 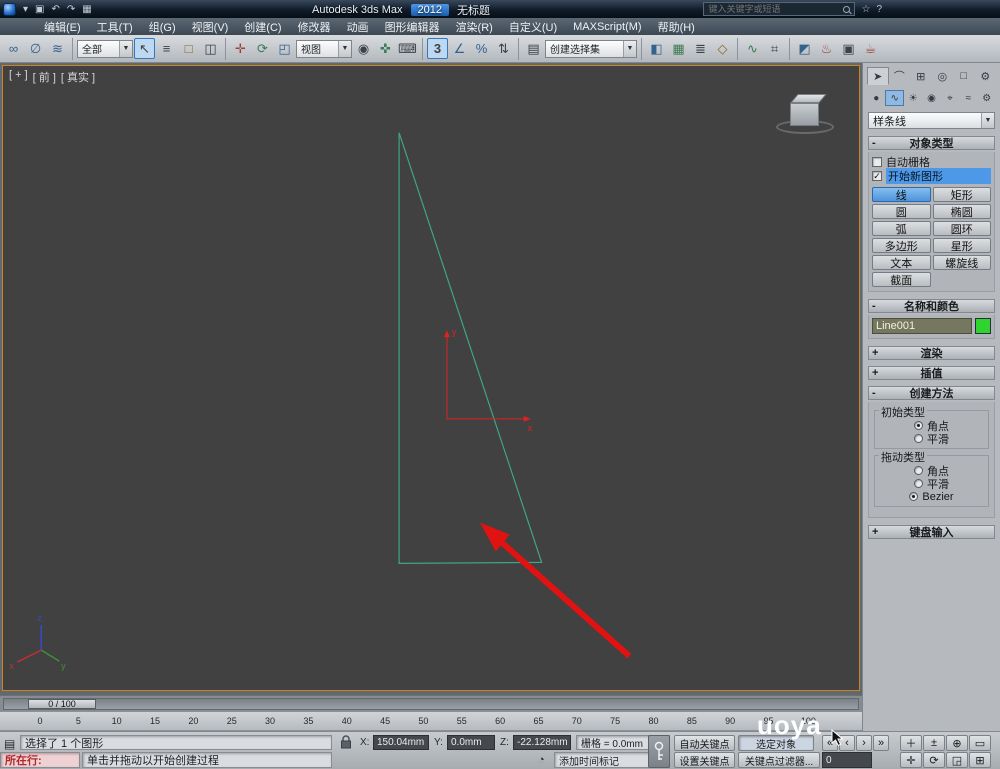 I want to click on bind-to-spacewarp-icon: ≋, so click(x=57, y=48).